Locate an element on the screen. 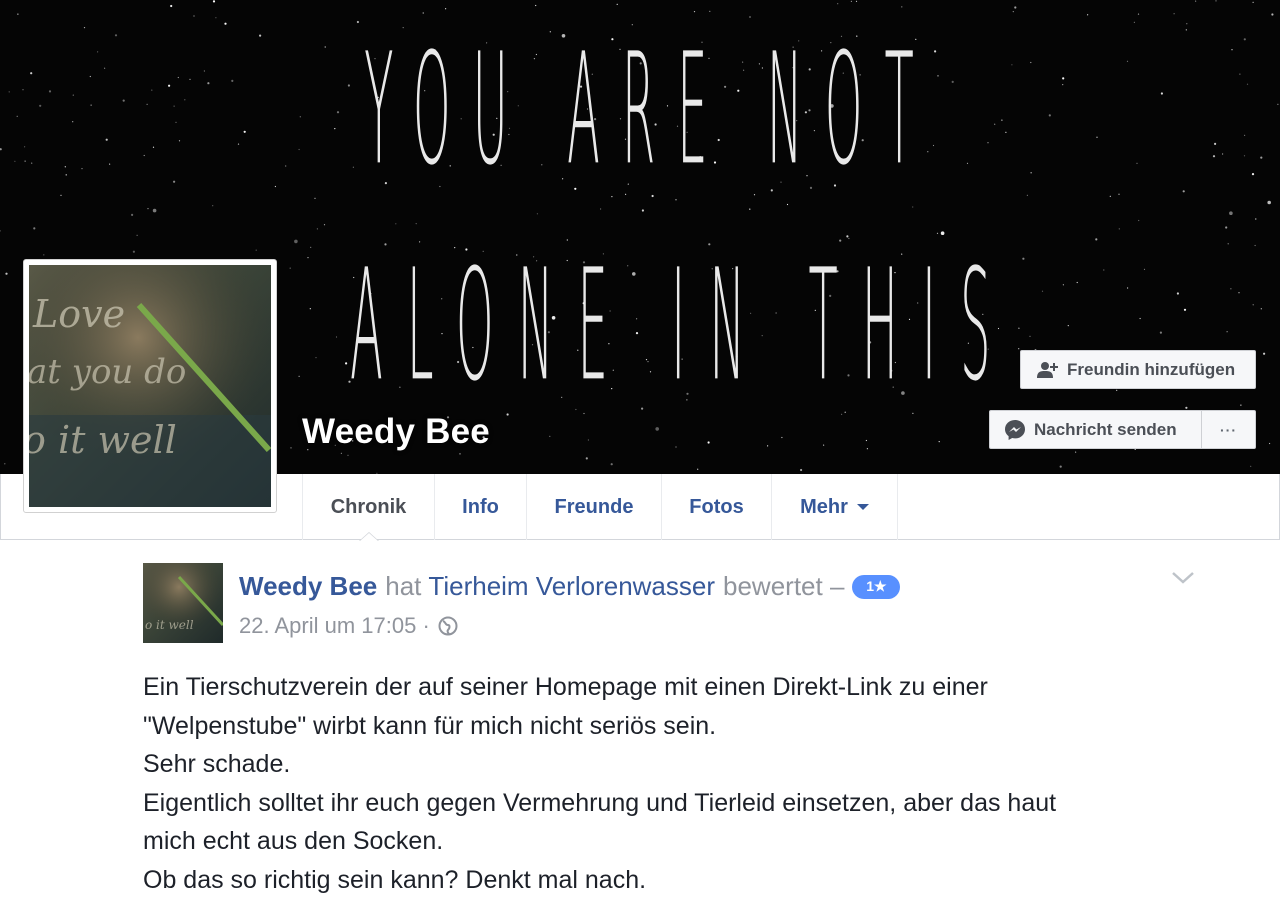  post-avatar-image: o it well is located at coordinates (184, 603).